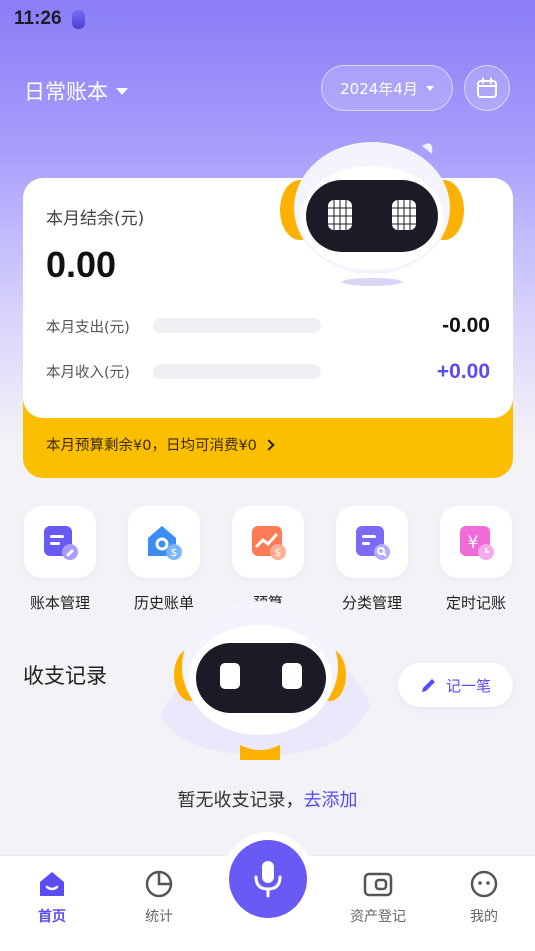 This screenshot has height=951, width=535. What do you see at coordinates (237, 325) in the screenshot?
I see `expense-bar` at bounding box center [237, 325].